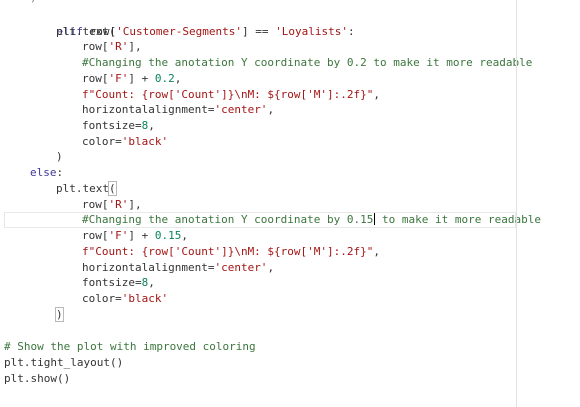 The image size is (580, 407). Describe the element at coordinates (131, 79) in the screenshot. I see `code-line: row['F'] + 0.2,` at that location.